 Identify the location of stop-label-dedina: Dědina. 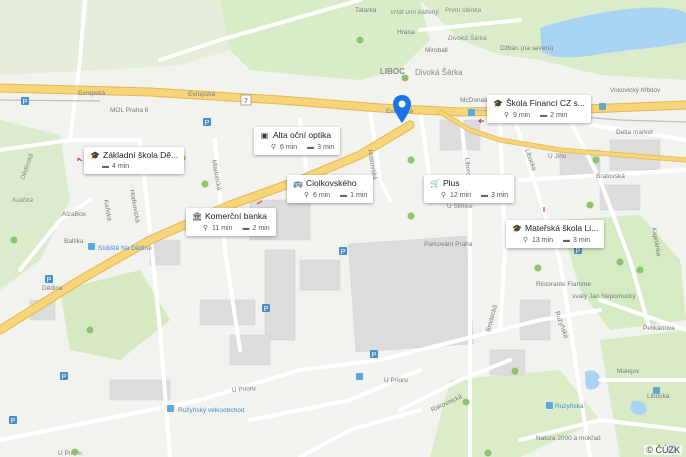
(52, 288).